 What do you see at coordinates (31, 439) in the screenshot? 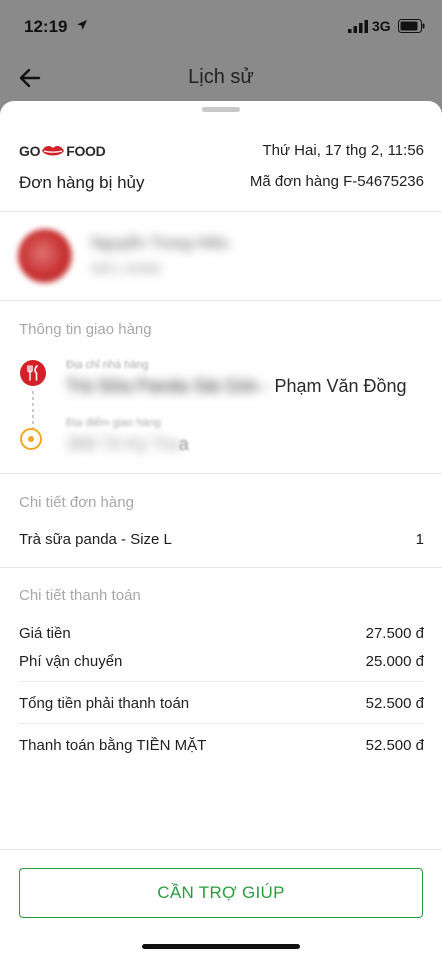
I see `destination-pin-icon` at bounding box center [31, 439].